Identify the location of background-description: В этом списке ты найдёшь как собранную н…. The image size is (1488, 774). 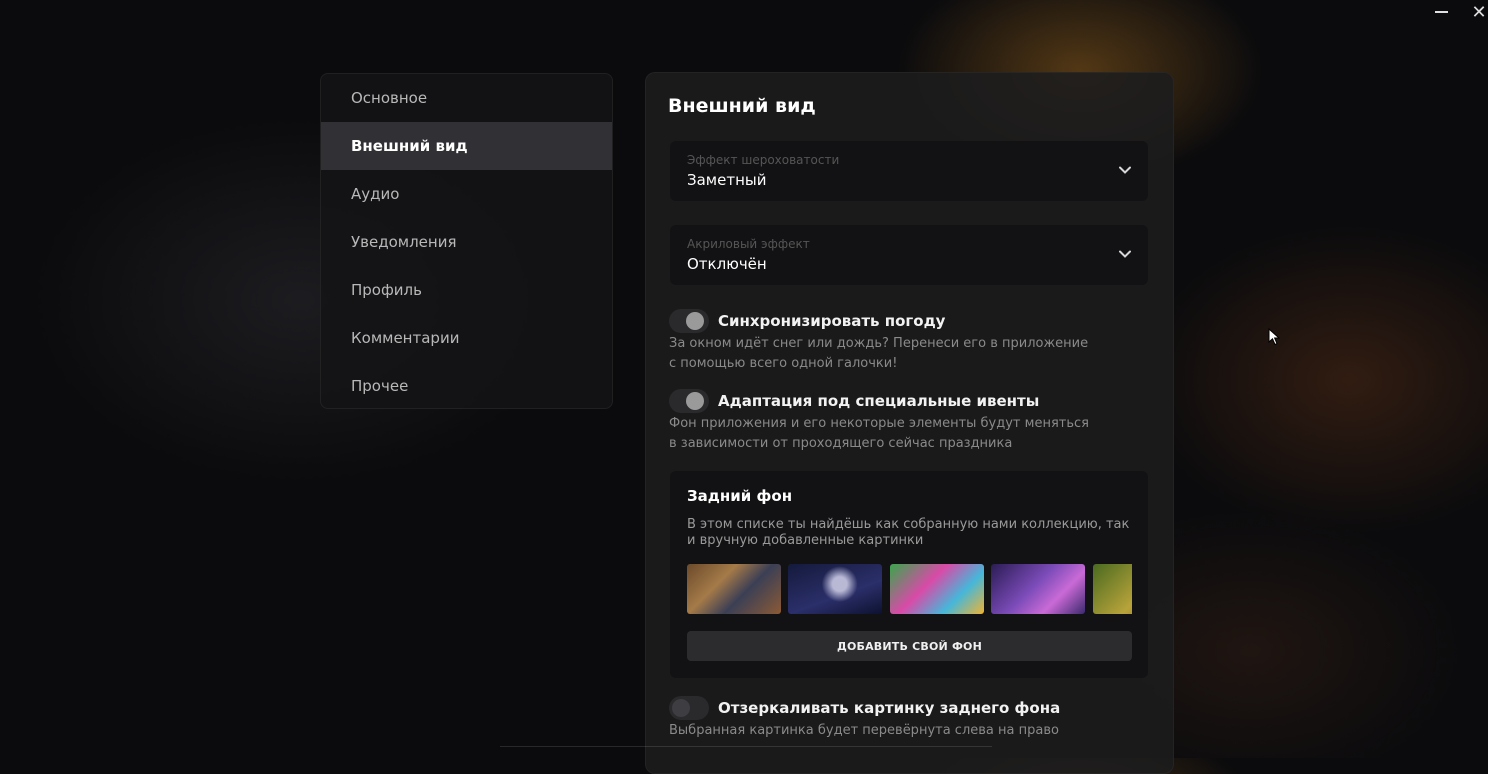
(908, 532).